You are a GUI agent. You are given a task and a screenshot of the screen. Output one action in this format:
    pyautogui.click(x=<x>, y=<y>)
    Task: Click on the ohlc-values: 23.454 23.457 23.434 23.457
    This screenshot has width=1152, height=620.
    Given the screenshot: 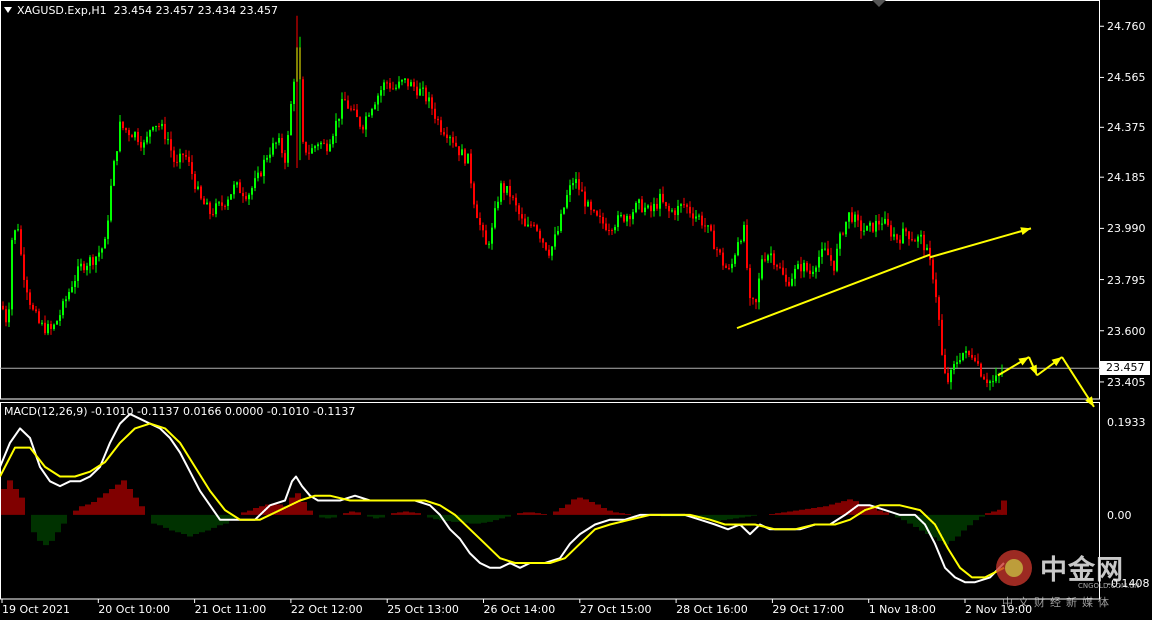 What is the action you would take?
    pyautogui.click(x=196, y=10)
    